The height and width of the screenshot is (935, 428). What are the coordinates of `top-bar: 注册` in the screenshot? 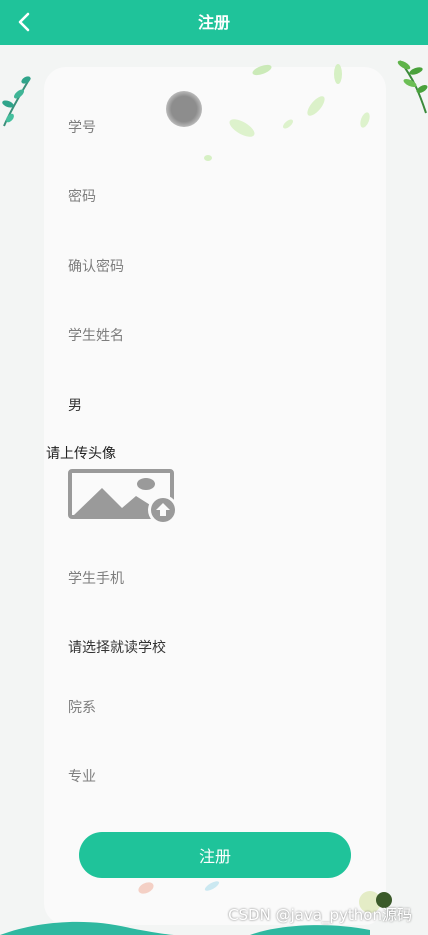 It's located at (214, 22).